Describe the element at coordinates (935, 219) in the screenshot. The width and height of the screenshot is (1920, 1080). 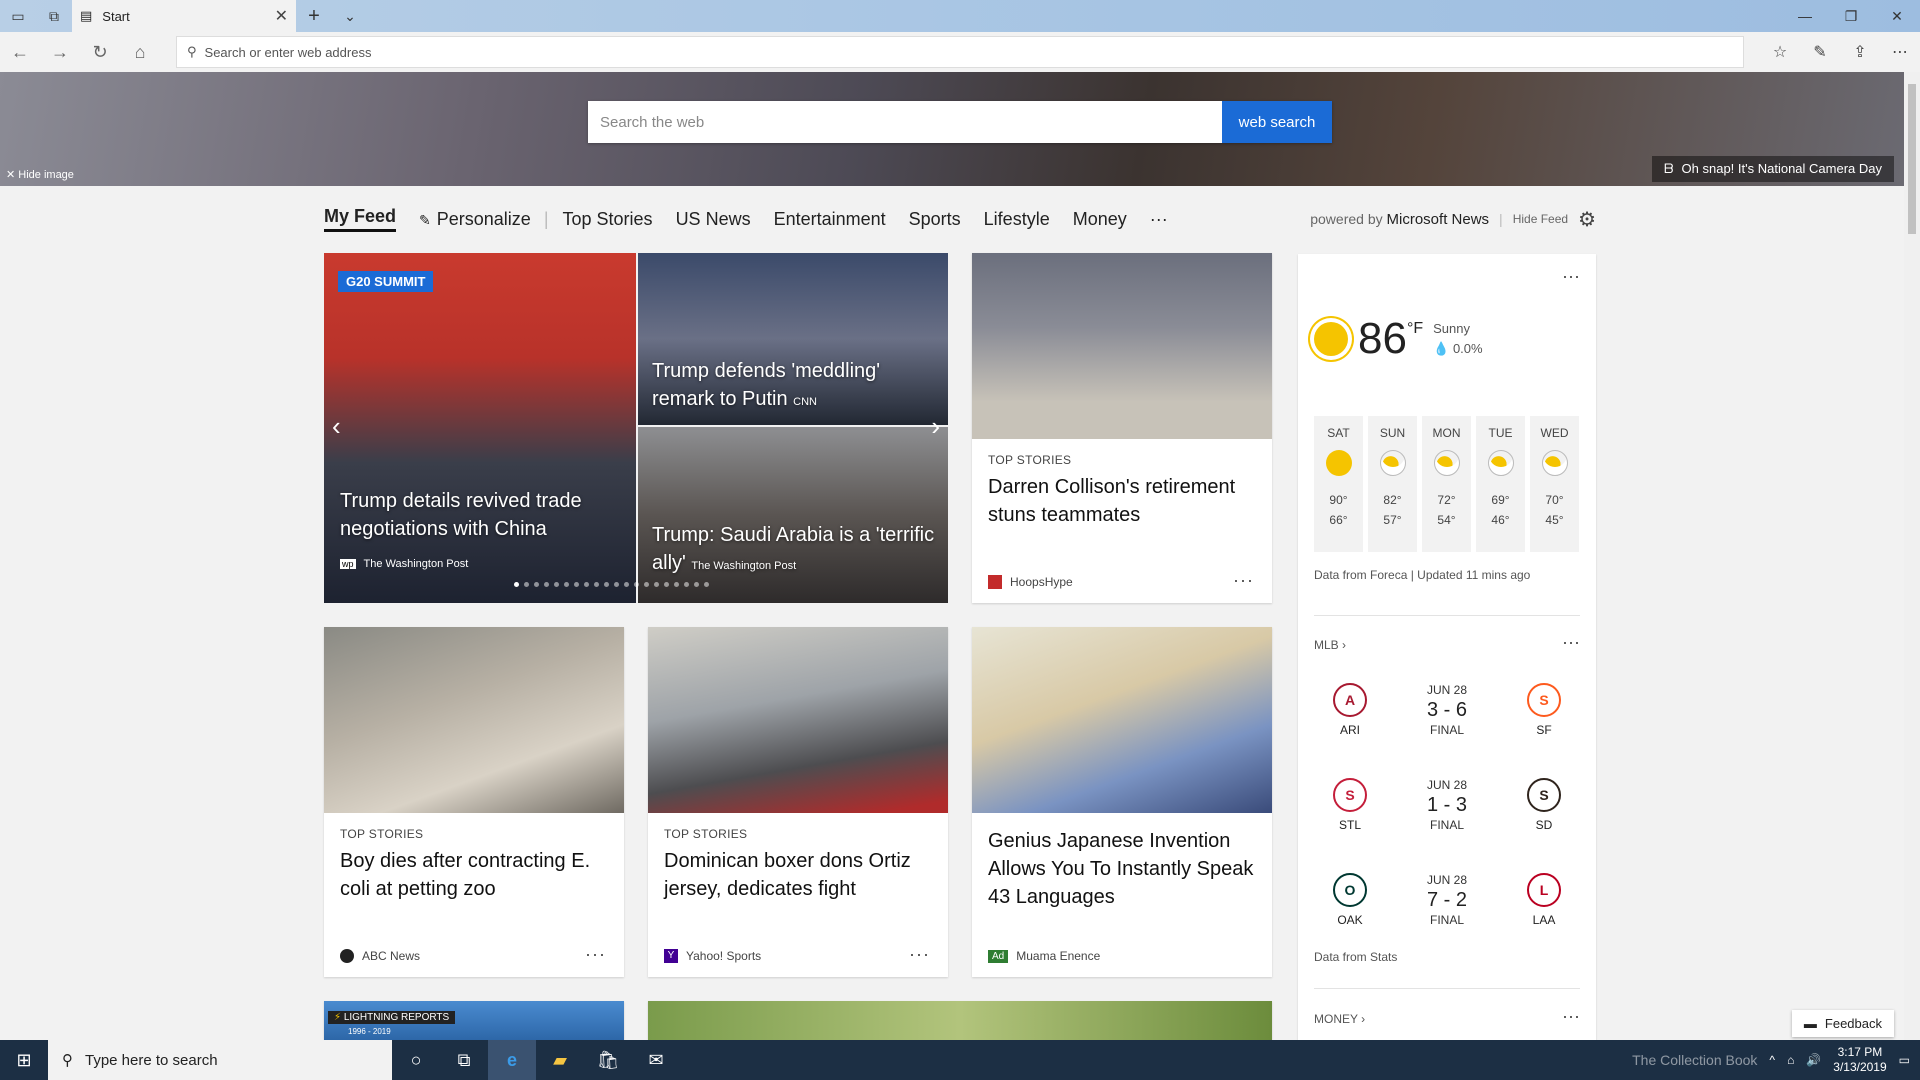
I see `tab-sports: Sports` at that location.